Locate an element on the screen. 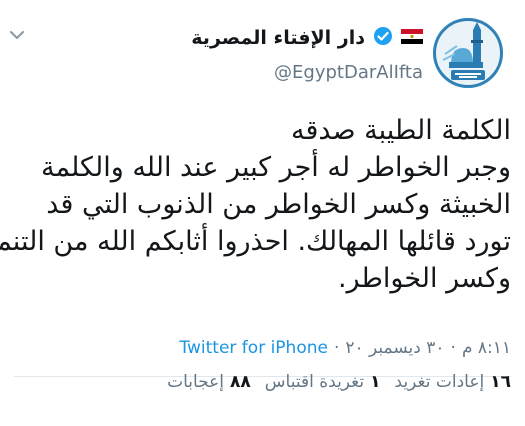 This screenshot has width=525, height=426. retweets-count: ١٦ is located at coordinates (500, 382).